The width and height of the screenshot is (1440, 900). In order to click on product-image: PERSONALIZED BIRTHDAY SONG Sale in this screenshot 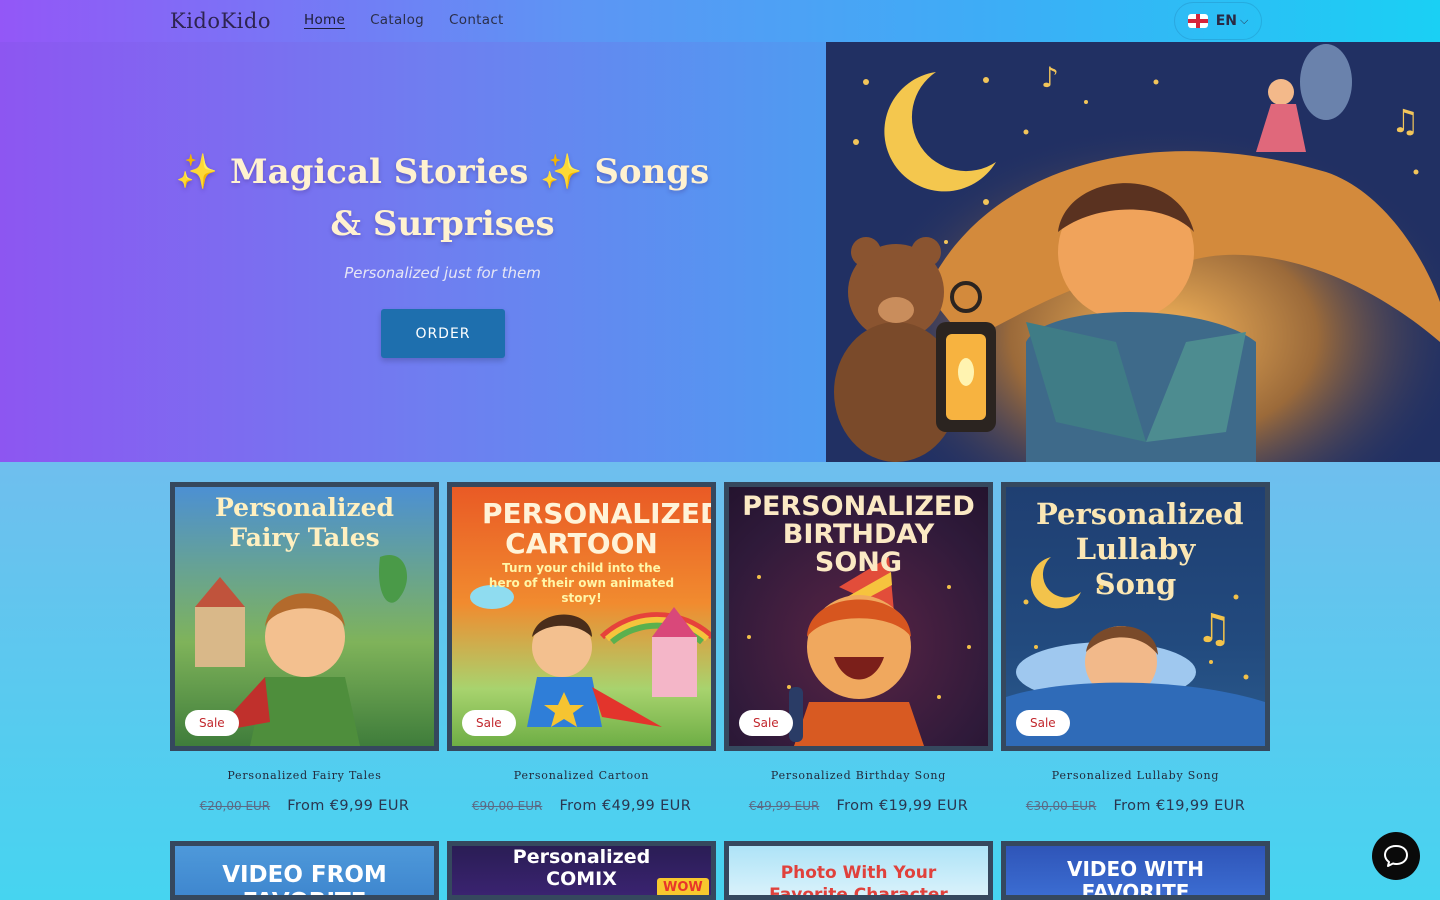, I will do `click(858, 616)`.